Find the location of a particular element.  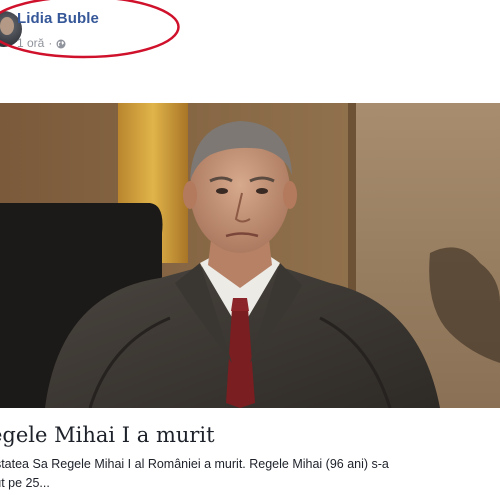

globe-icon is located at coordinates (61, 43).